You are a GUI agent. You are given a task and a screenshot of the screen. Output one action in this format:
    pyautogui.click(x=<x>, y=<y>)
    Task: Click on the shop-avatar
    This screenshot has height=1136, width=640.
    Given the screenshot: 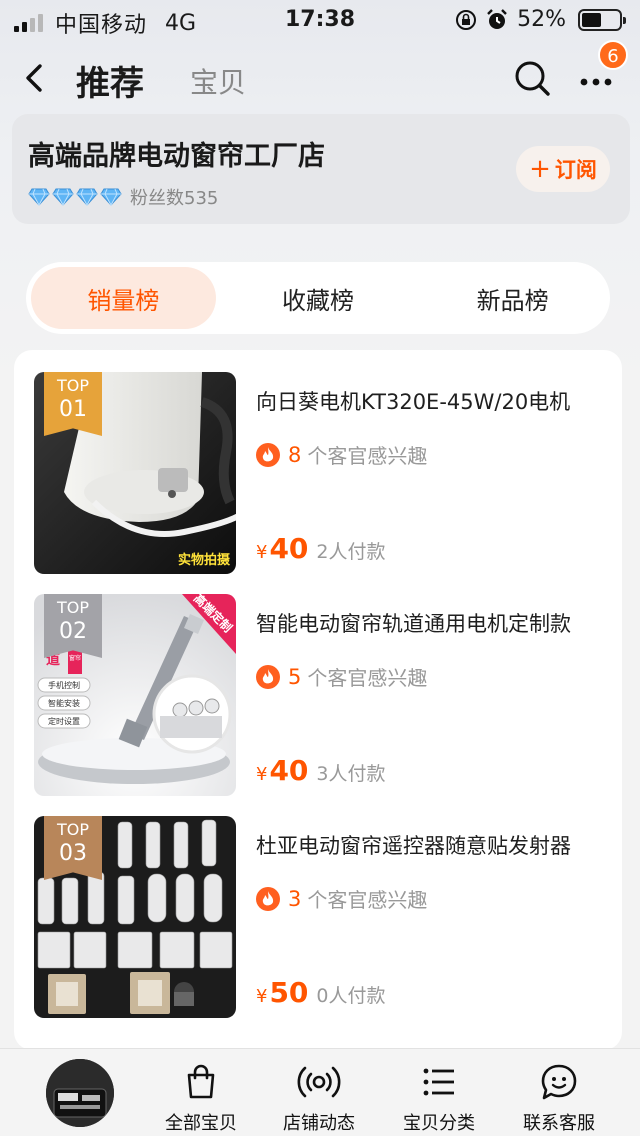 What is the action you would take?
    pyautogui.click(x=80, y=1093)
    